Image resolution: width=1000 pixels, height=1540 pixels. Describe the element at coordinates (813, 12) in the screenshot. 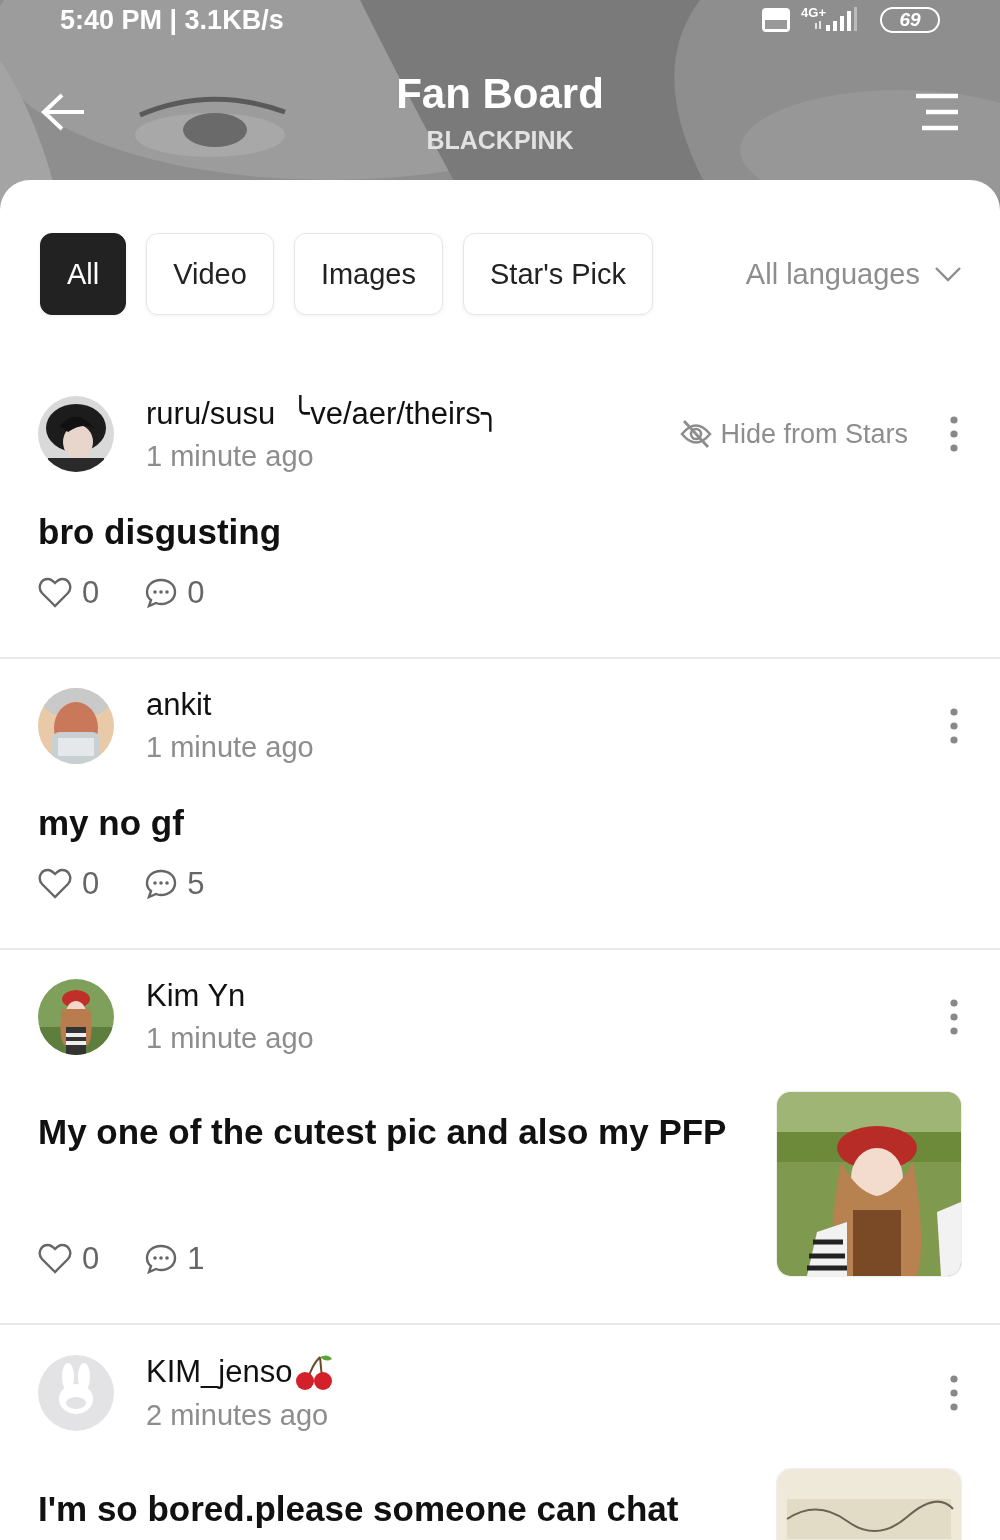

I see `network-type: 4G+` at that location.